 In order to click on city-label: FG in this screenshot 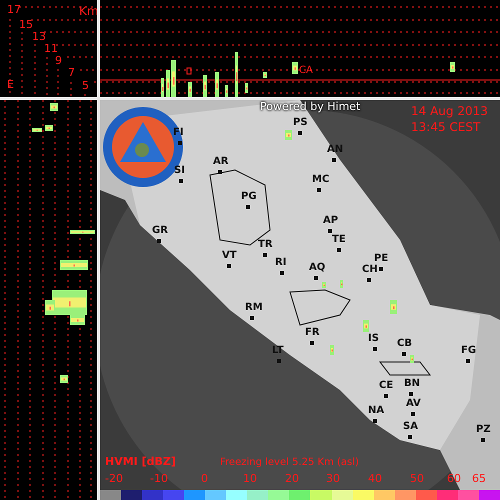, I will do `click(468, 351)`.